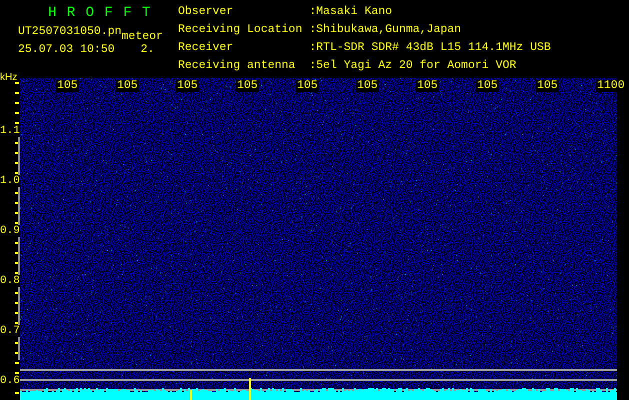 The height and width of the screenshot is (400, 629). What do you see at coordinates (206, 49) in the screenshot?
I see `info-label: Receiver` at bounding box center [206, 49].